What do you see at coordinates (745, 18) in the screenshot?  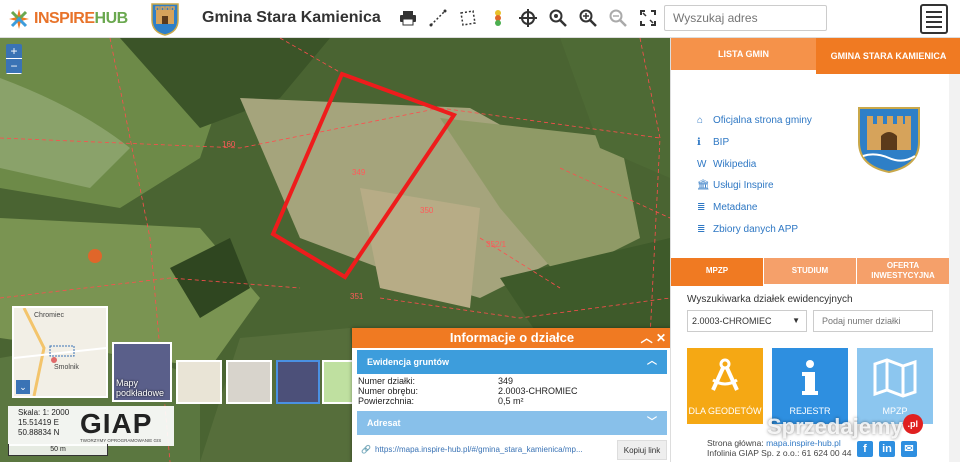 I see `address-search-input` at bounding box center [745, 18].